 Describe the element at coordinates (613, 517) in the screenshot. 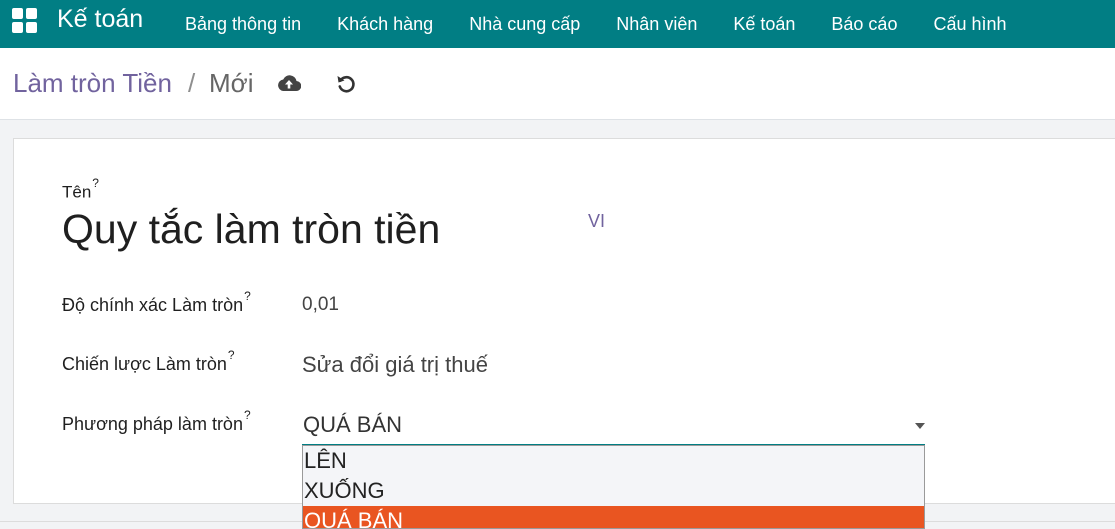

I see `method-option-half-up: QUÁ BÁN` at that location.